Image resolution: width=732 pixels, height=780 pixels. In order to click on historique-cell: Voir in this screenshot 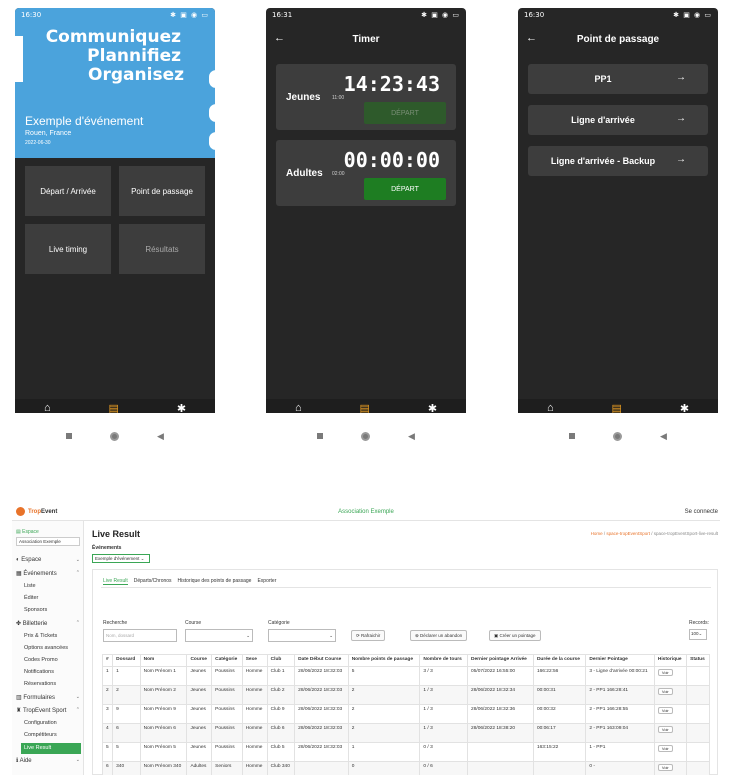, I will do `click(670, 676)`.